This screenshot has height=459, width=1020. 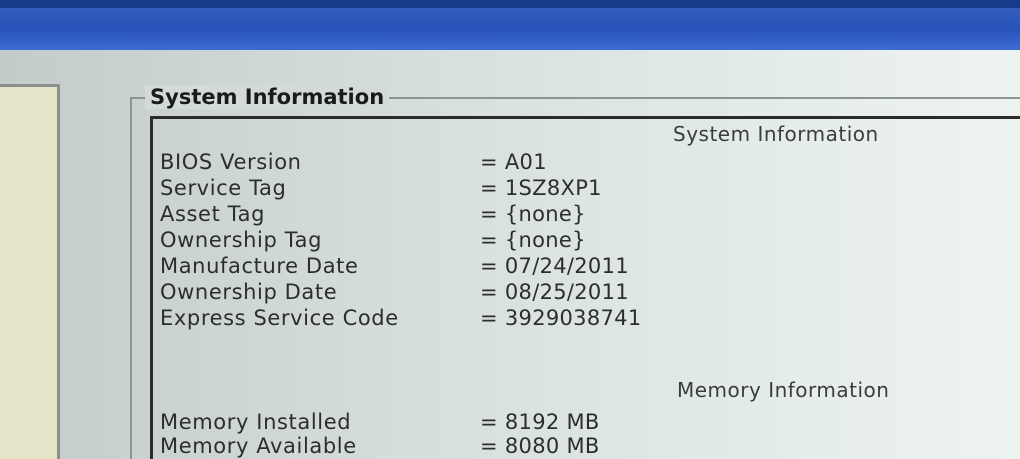 I want to click on ownership-tag-label: Ownership Tag, so click(x=241, y=240).